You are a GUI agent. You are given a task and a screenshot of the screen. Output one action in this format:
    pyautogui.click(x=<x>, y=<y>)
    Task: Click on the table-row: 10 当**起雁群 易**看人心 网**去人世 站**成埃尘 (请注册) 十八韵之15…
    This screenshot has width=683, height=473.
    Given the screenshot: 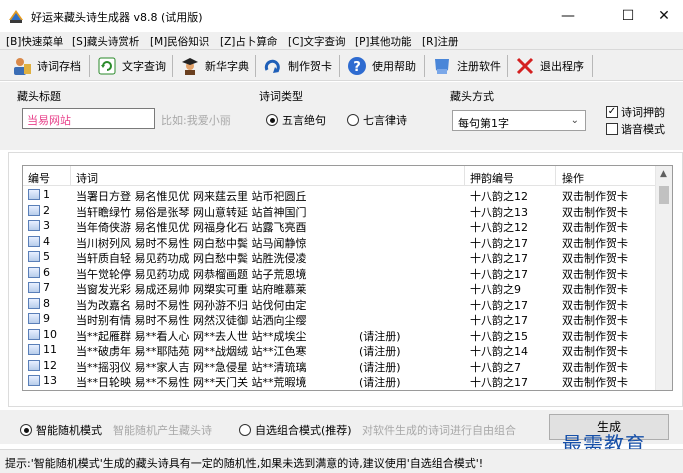 What is the action you would take?
    pyautogui.click(x=340, y=335)
    